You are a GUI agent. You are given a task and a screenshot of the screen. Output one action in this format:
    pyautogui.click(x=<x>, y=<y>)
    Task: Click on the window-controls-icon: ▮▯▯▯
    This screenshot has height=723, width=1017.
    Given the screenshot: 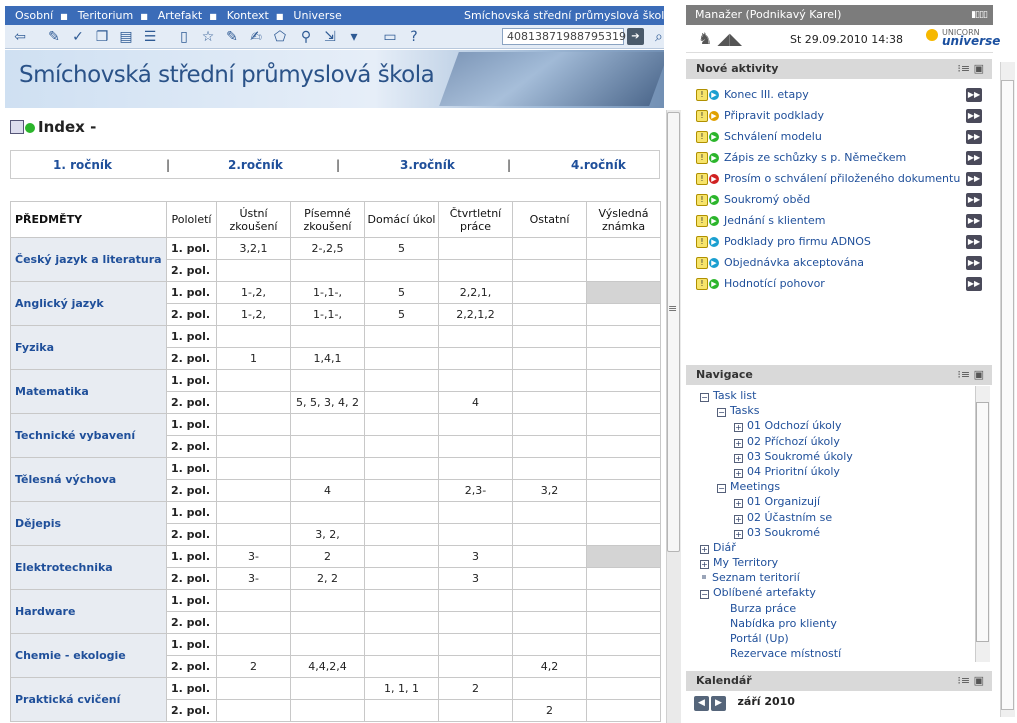 What is the action you would take?
    pyautogui.click(x=979, y=15)
    